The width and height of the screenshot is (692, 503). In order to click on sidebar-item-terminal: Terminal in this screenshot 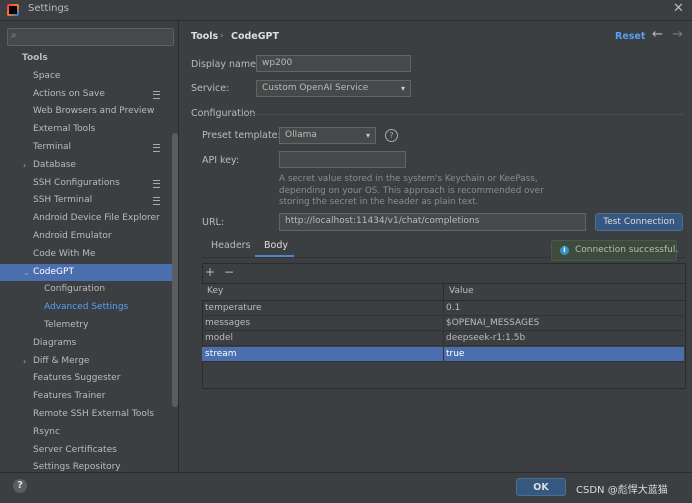, I will do `click(86, 147)`.